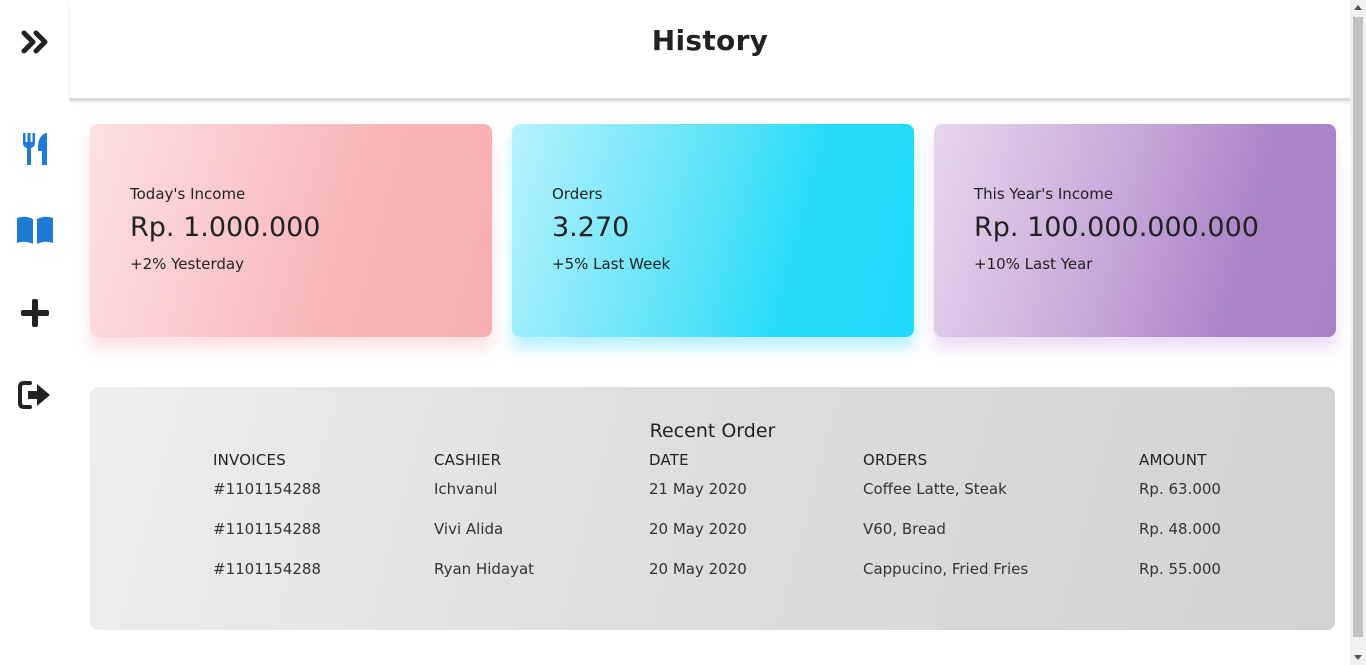 The width and height of the screenshot is (1366, 665). I want to click on card-change: +10% Last Year, so click(1033, 264).